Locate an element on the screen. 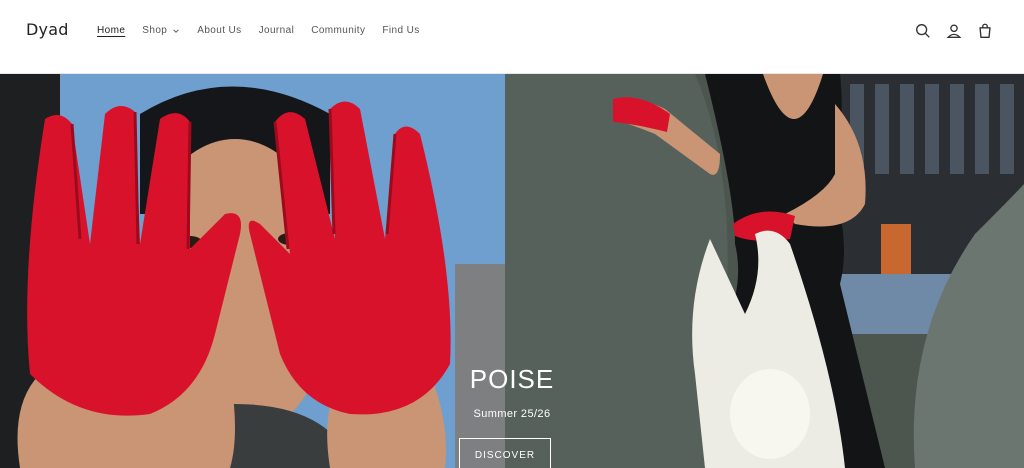 Image resolution: width=1024 pixels, height=468 pixels. nav-about-us: About Us is located at coordinates (219, 30).